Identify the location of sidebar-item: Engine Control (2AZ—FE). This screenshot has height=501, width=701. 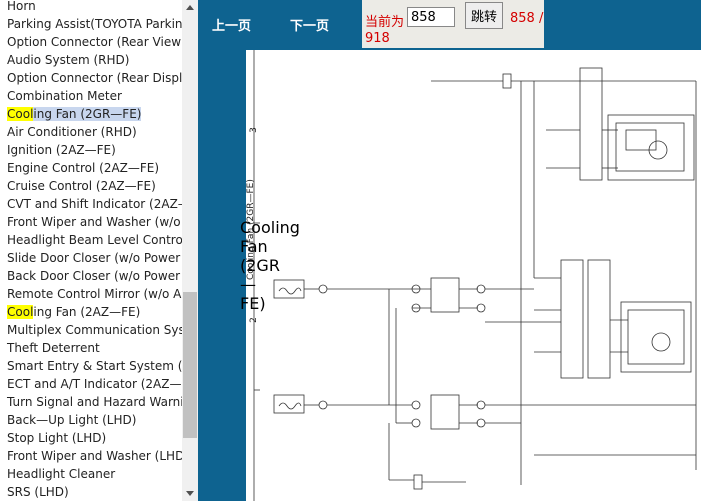
(91, 168).